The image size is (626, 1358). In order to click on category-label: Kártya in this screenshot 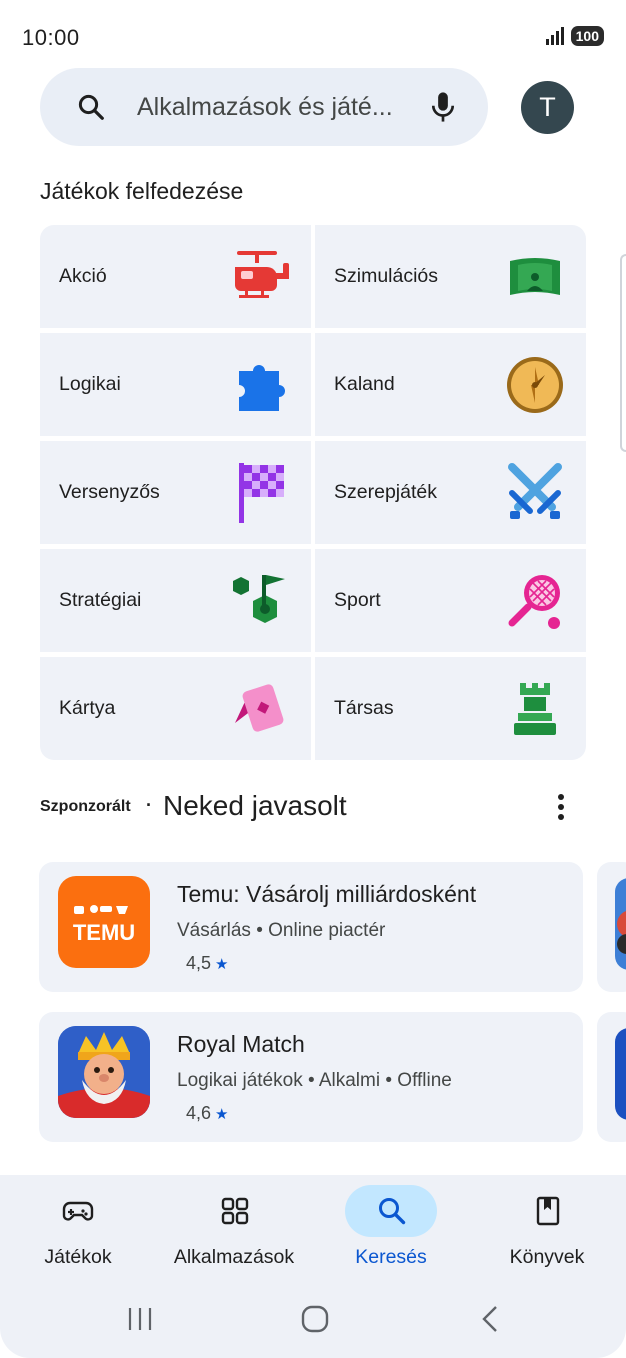, I will do `click(87, 708)`.